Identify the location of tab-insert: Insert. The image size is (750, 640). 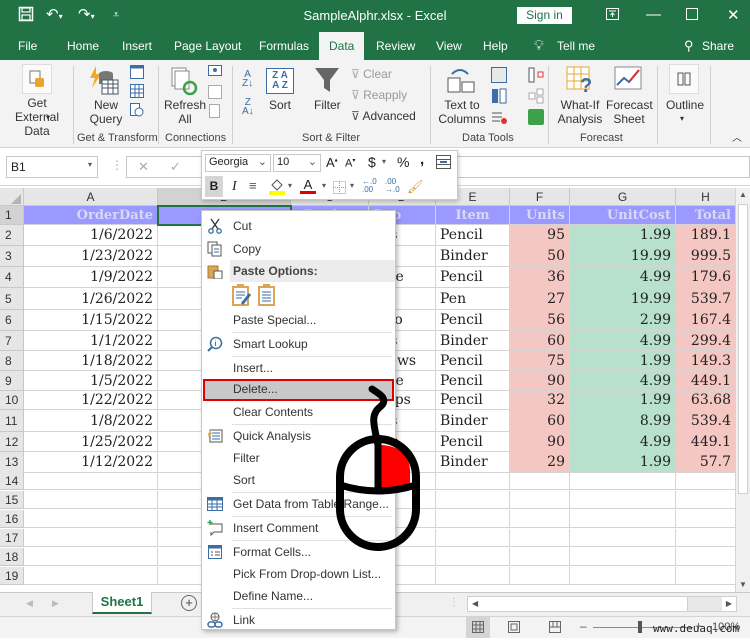
(137, 46).